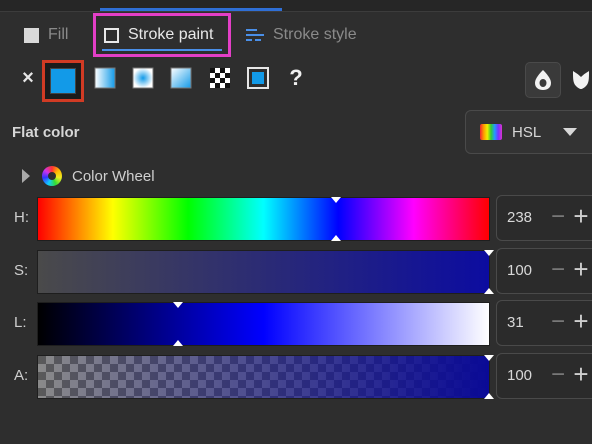 The height and width of the screenshot is (444, 592). I want to click on hue-slider, so click(263, 219).